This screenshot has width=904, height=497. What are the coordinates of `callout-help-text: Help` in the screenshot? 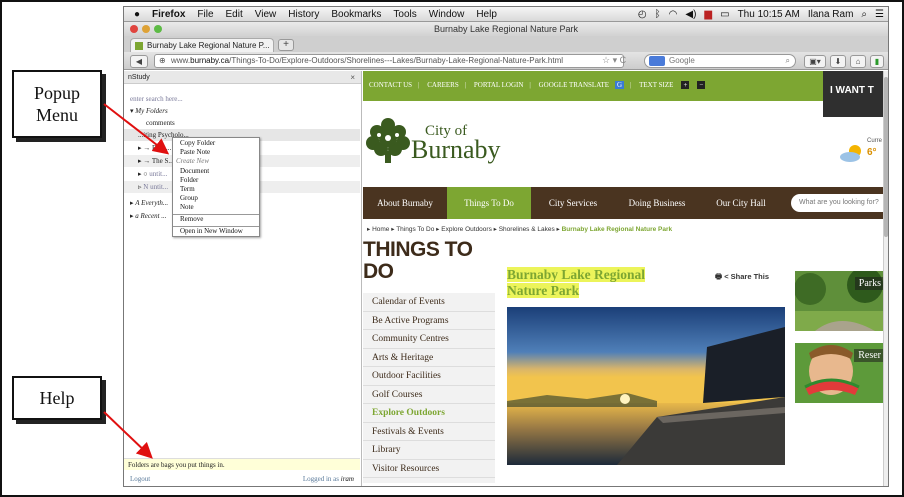 It's located at (57, 398).